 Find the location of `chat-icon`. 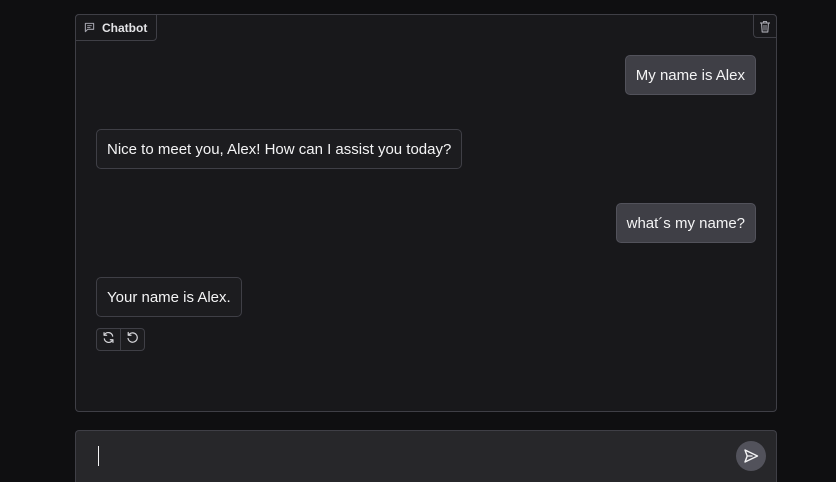

chat-icon is located at coordinates (89, 27).